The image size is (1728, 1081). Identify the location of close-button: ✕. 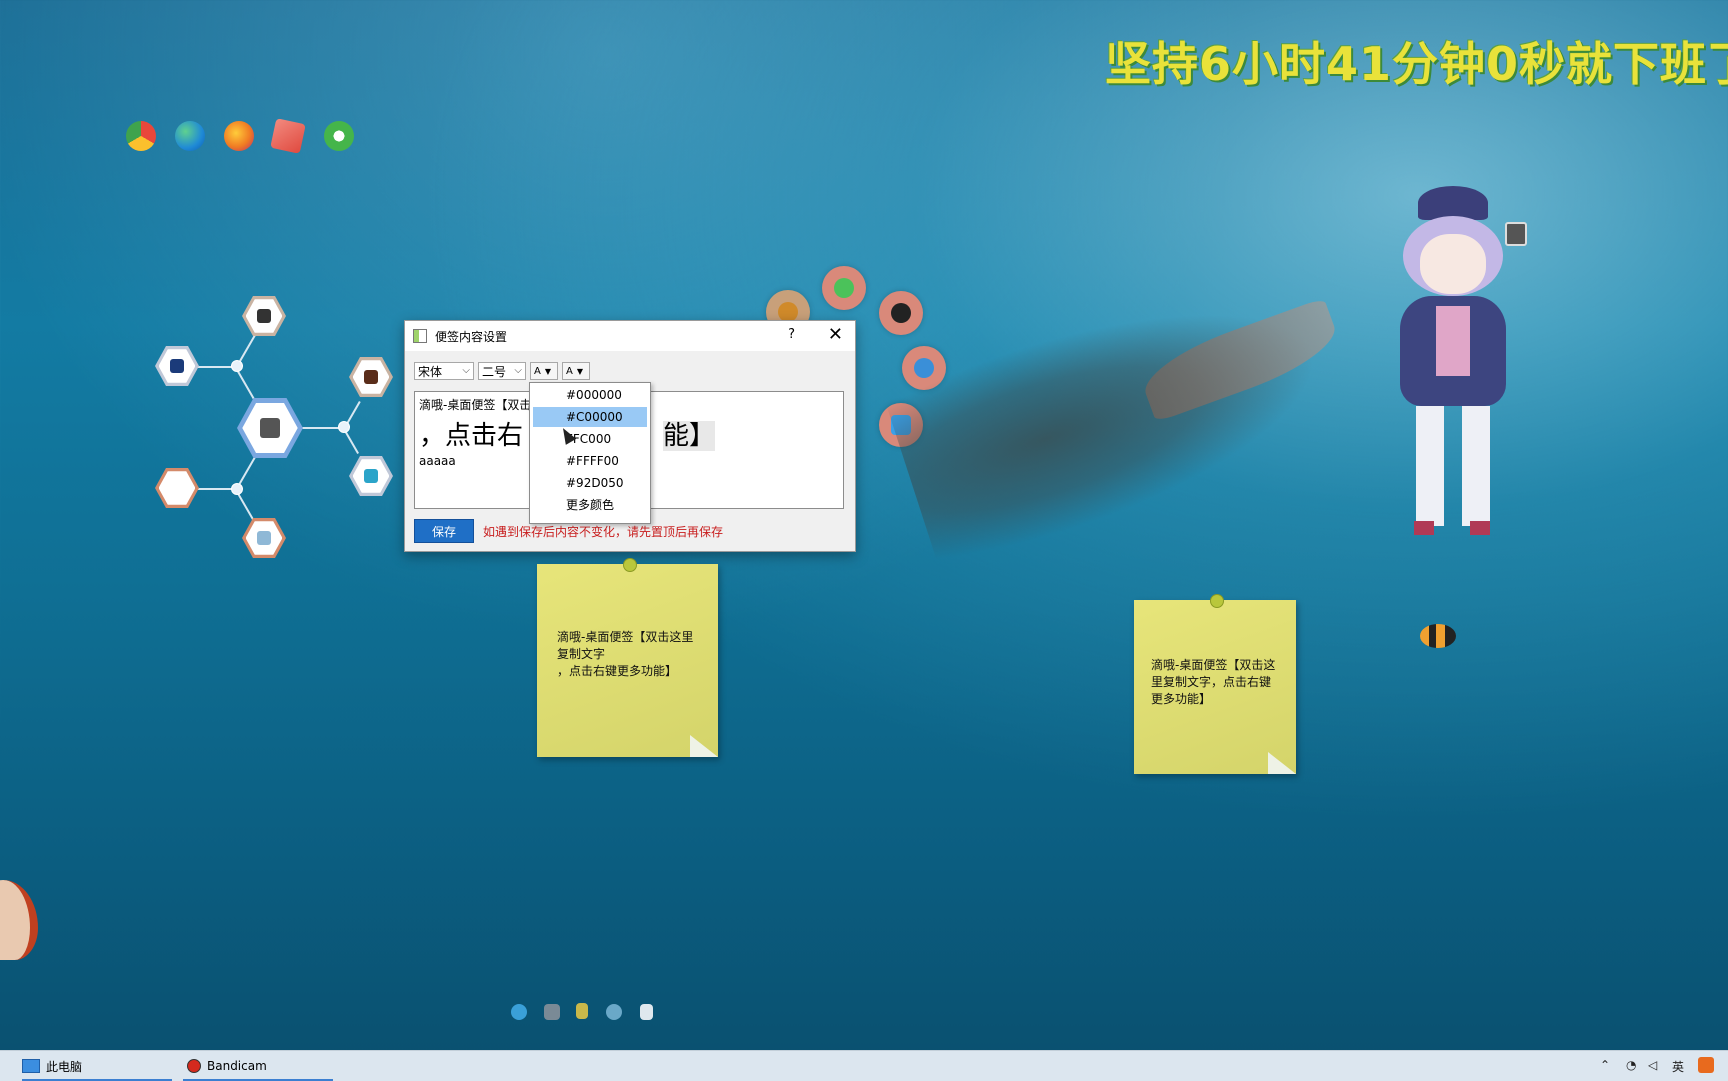
(835, 334).